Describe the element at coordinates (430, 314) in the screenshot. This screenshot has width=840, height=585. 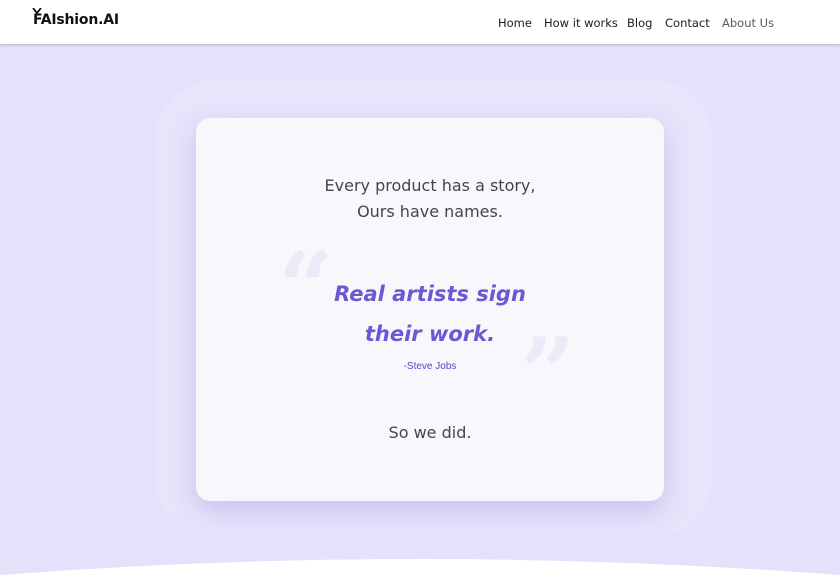
I see `featured-quote: Real artists sign their work.` at that location.